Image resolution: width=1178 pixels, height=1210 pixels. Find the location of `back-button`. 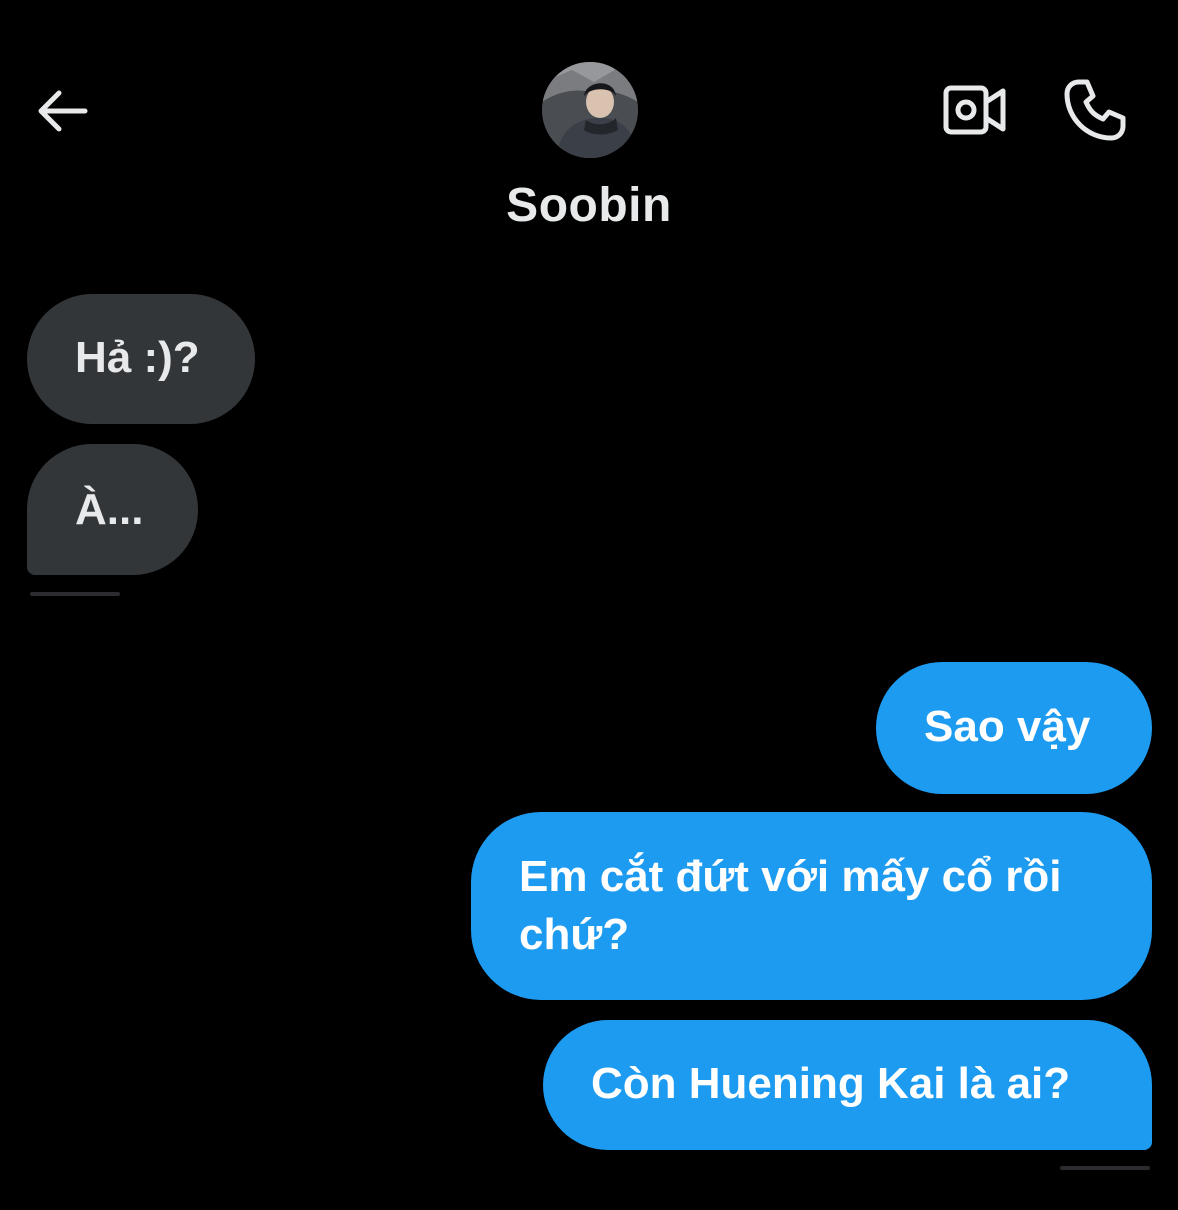

back-button is located at coordinates (61, 111).